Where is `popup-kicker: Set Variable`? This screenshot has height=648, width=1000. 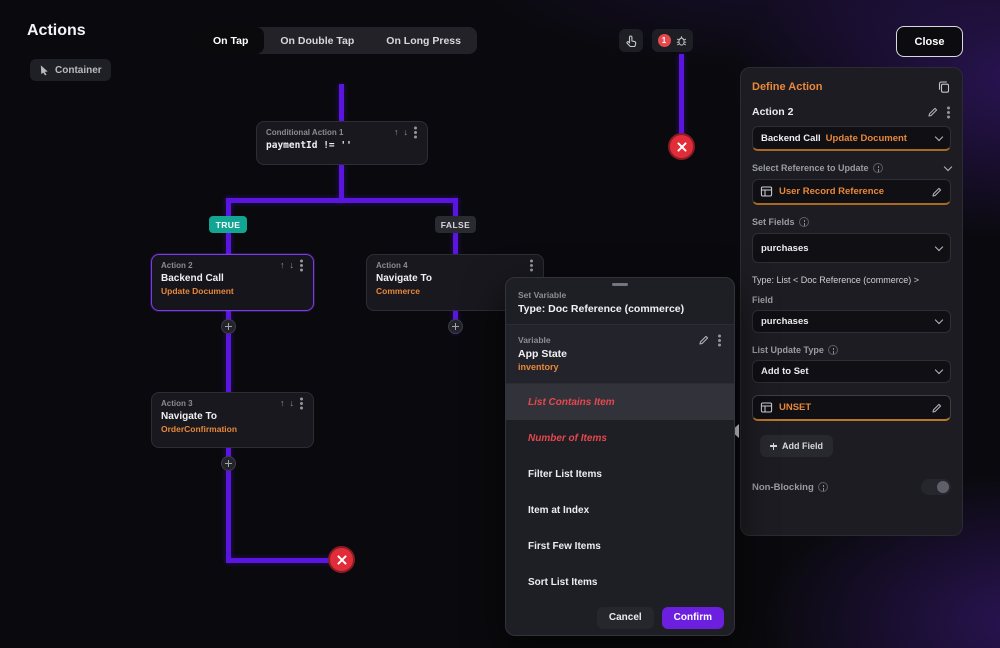 popup-kicker: Set Variable is located at coordinates (542, 295).